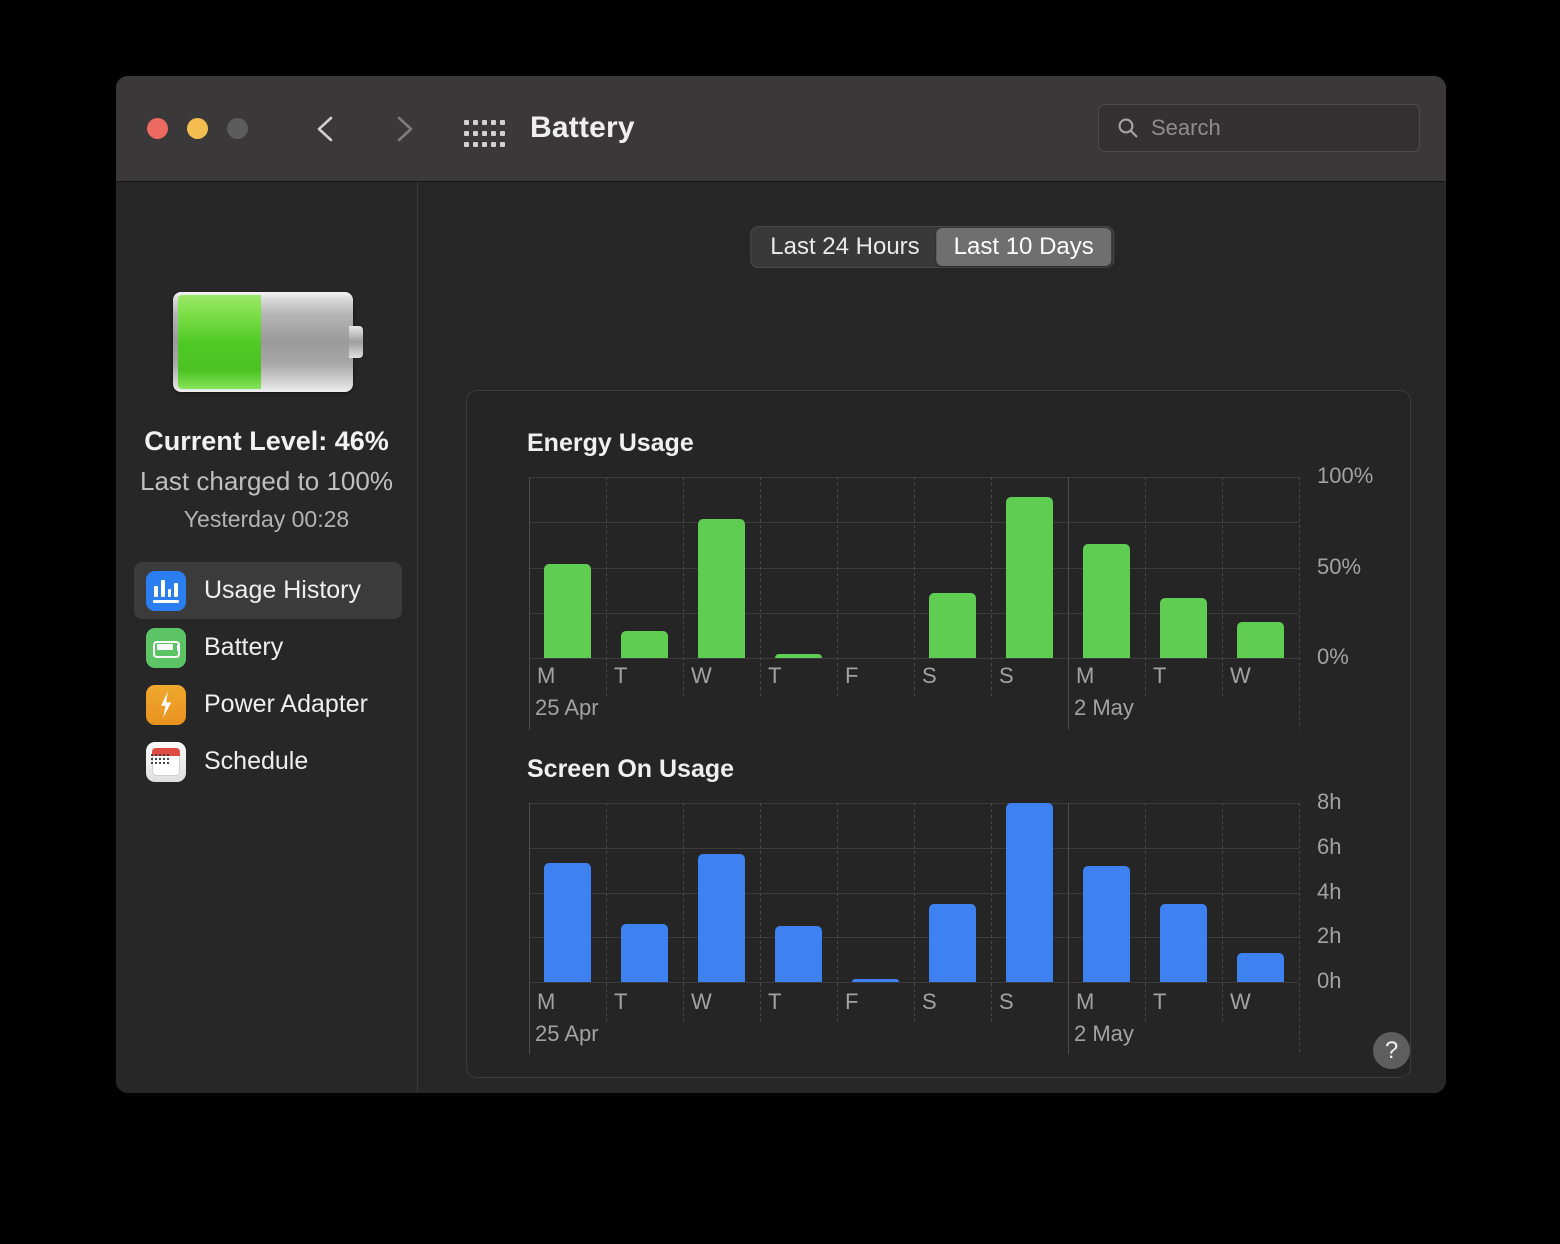 This screenshot has width=1560, height=1244. What do you see at coordinates (781, 129) in the screenshot?
I see `window-toolbar: Battery` at bounding box center [781, 129].